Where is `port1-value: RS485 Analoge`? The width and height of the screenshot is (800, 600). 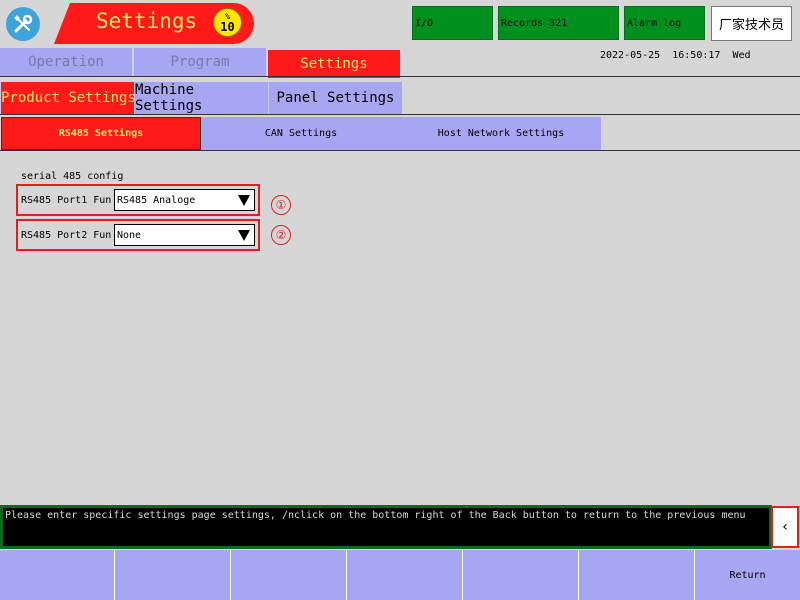
port1-value: RS485 Analoge is located at coordinates (156, 200).